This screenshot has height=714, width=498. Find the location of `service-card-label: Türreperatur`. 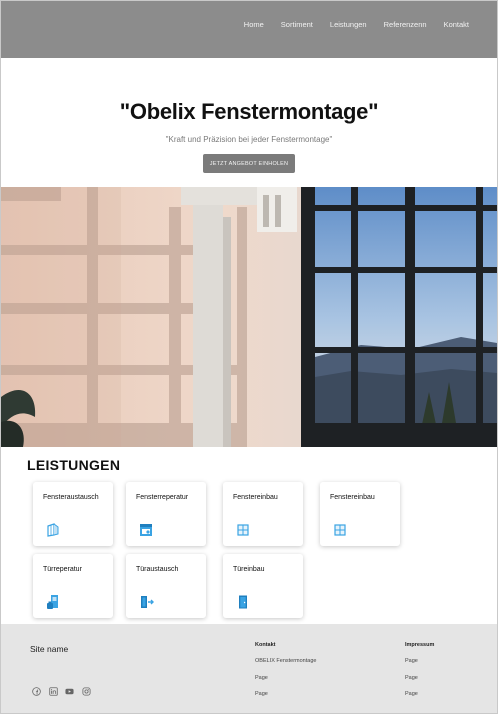

service-card-label: Türreperatur is located at coordinates (62, 569).